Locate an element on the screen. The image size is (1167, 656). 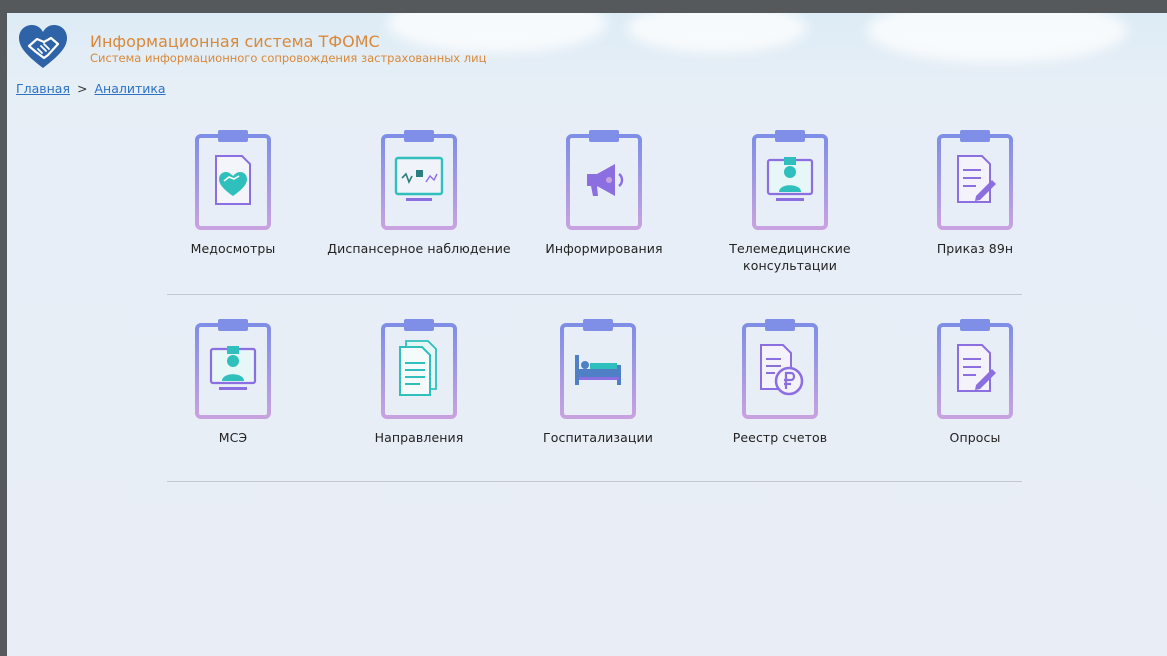
tile-mse: МСЭ is located at coordinates (233, 382).